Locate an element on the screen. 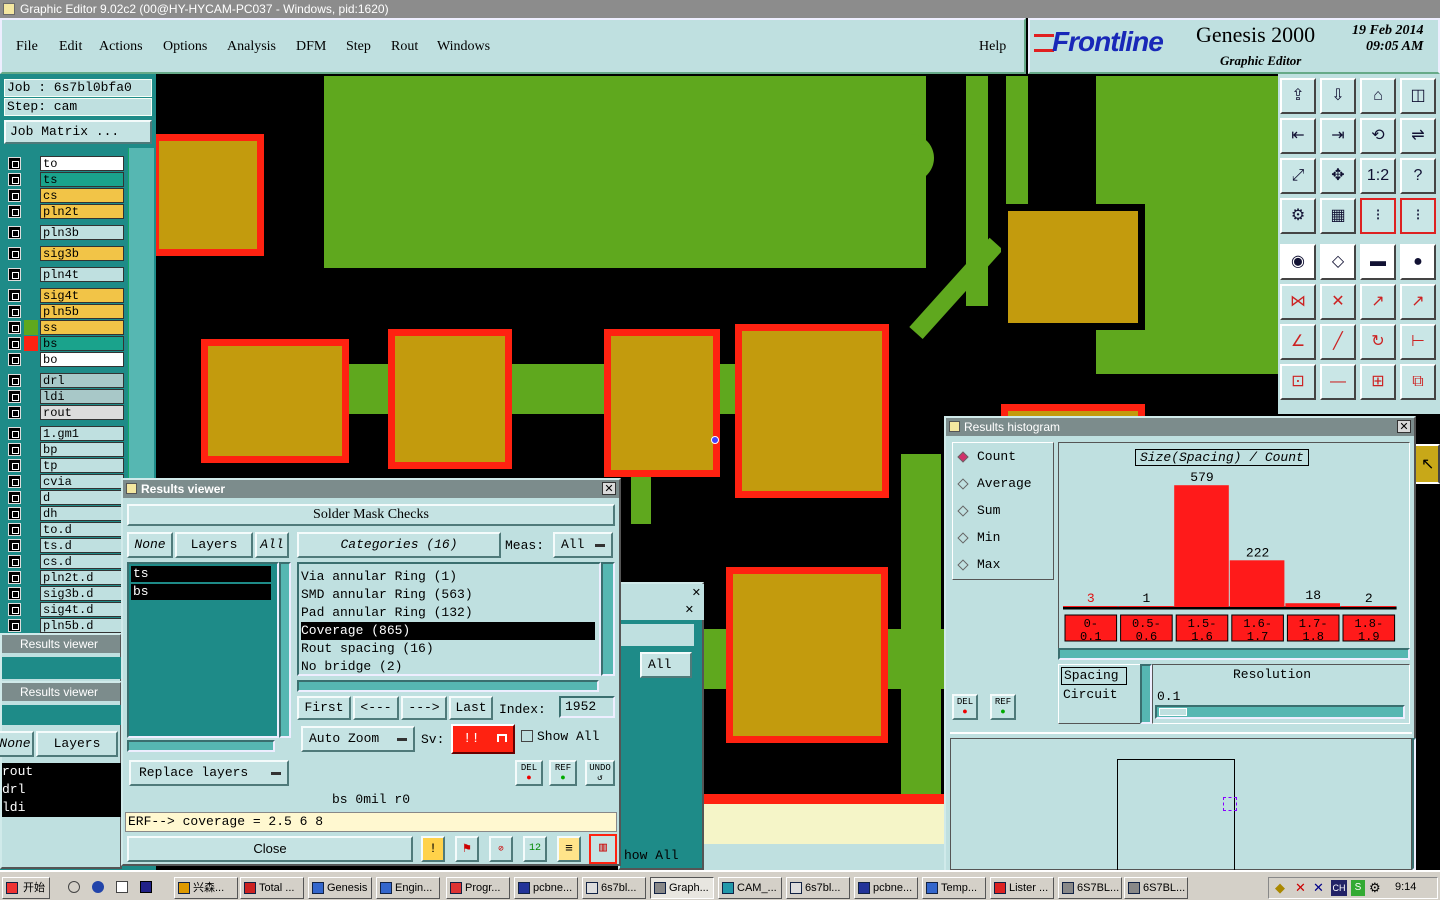 This screenshot has height=900, width=1440. last-button: Last is located at coordinates (471, 708).